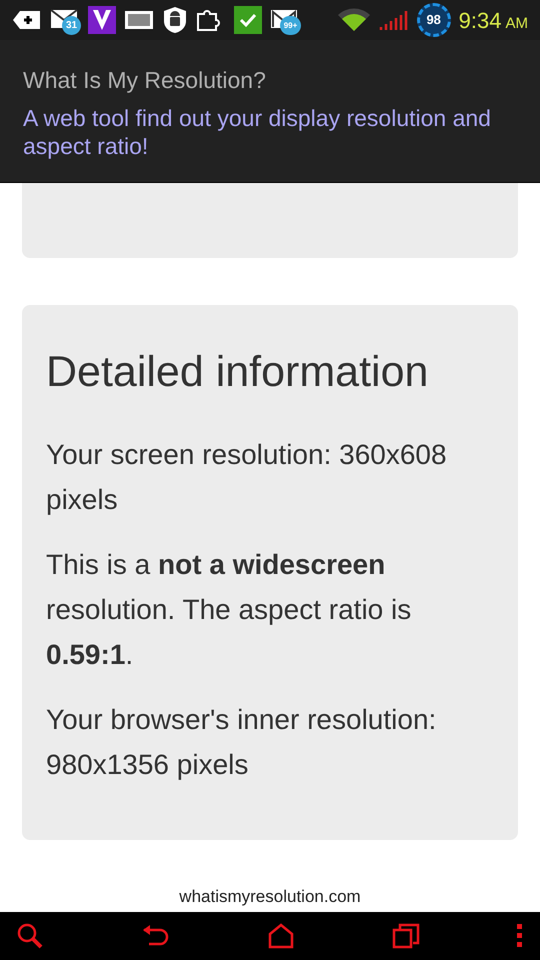 This screenshot has width=540, height=960. What do you see at coordinates (433, 20) in the screenshot?
I see `battery-level: 98` at bounding box center [433, 20].